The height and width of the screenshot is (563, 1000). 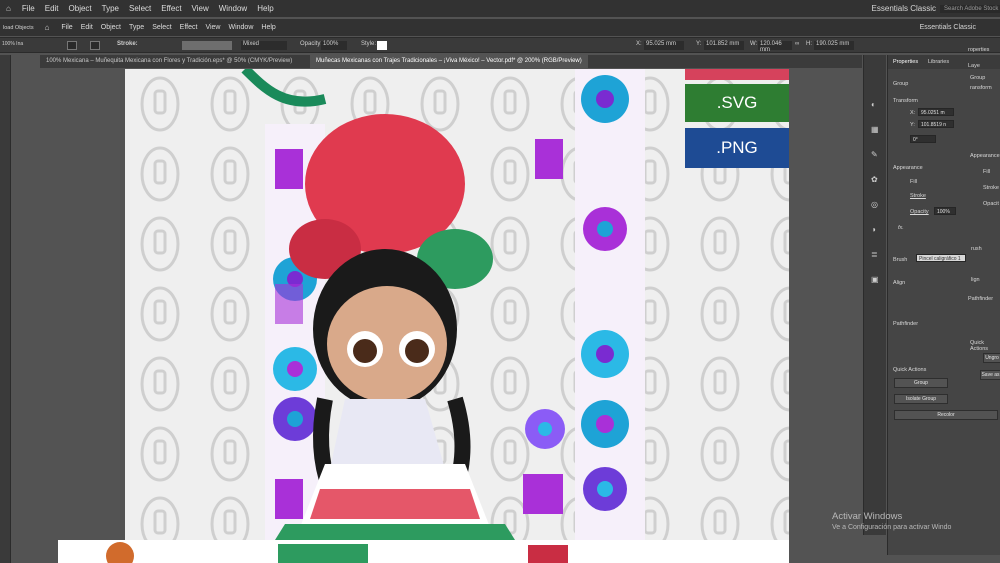 What do you see at coordinates (919, 212) in the screenshot?
I see `opacity-label: Opacity` at bounding box center [919, 212].